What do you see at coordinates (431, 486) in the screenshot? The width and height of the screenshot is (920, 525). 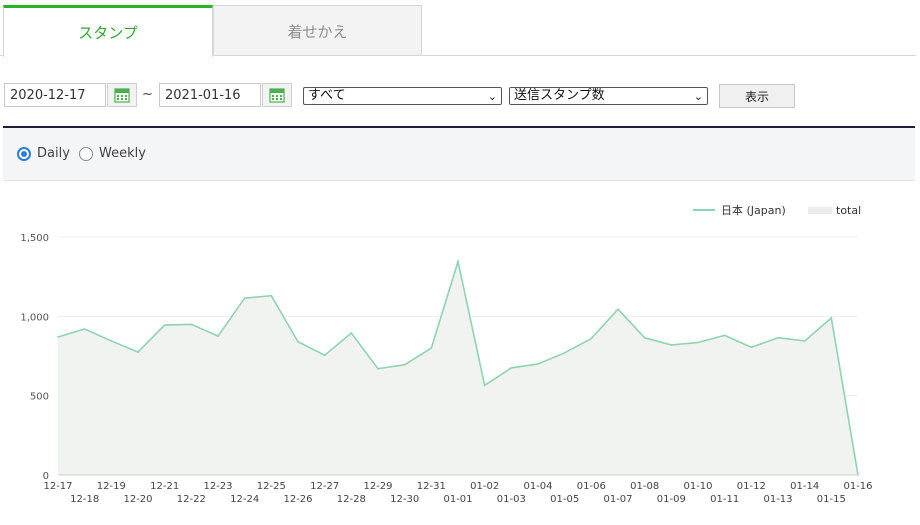 I see `x-tick-label: 12-31` at bounding box center [431, 486].